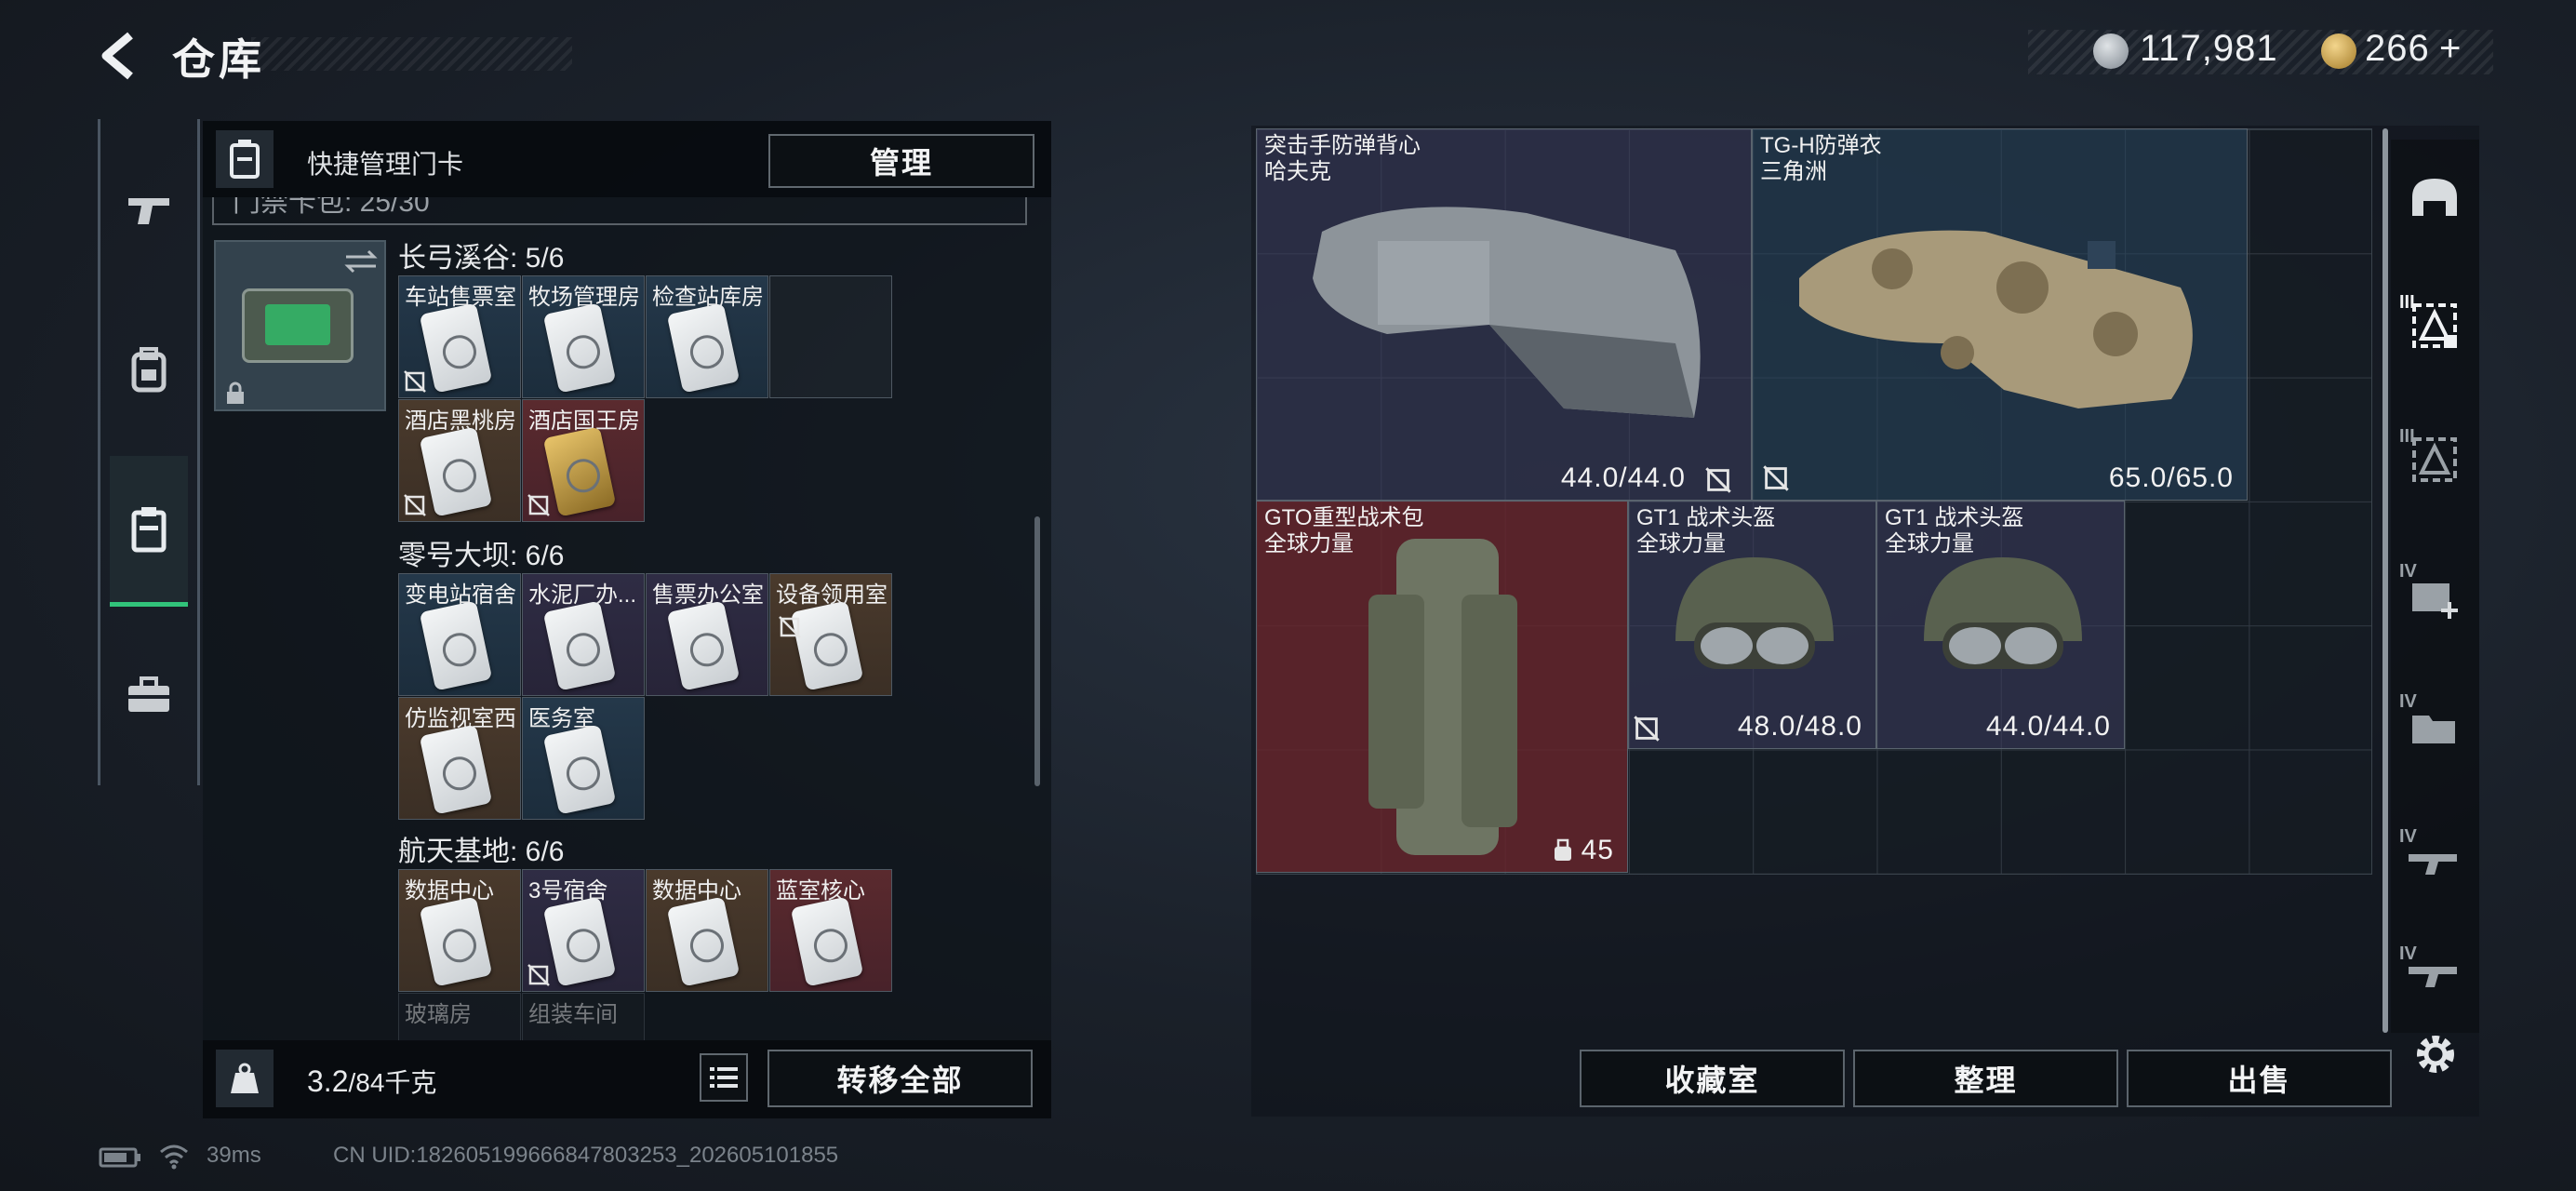 The image size is (2576, 1191). I want to click on nav-weapons, so click(149, 211).